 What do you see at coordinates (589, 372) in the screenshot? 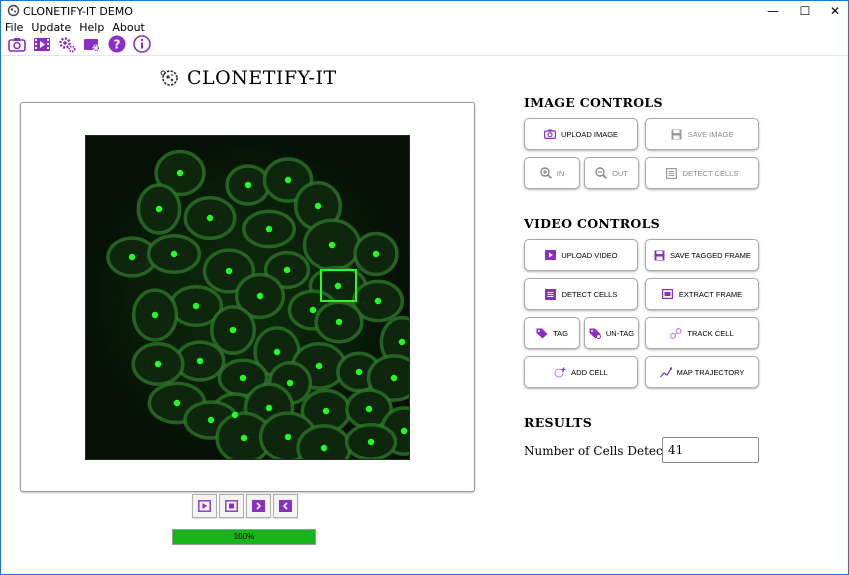
I see `add-cell-label: ADD CELL` at bounding box center [589, 372].